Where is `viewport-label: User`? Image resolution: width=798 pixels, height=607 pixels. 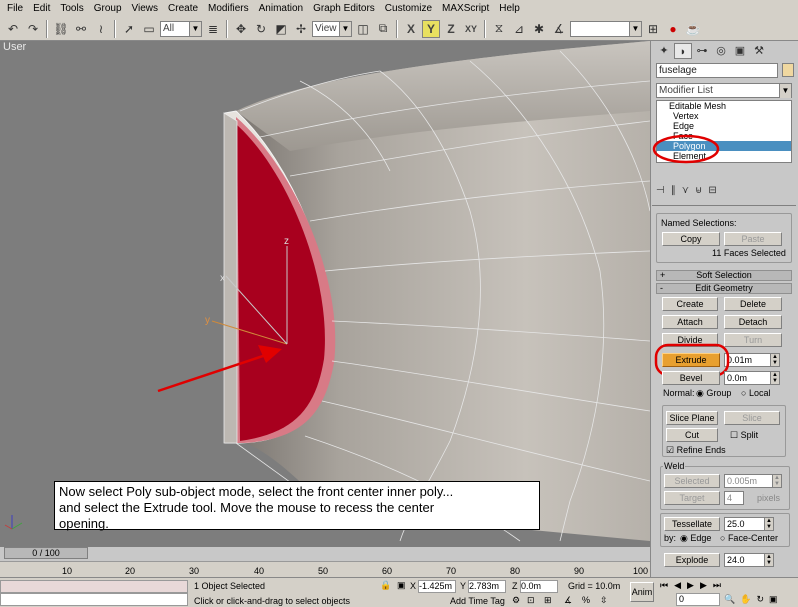
viewport-label: User is located at coordinates (14, 47).